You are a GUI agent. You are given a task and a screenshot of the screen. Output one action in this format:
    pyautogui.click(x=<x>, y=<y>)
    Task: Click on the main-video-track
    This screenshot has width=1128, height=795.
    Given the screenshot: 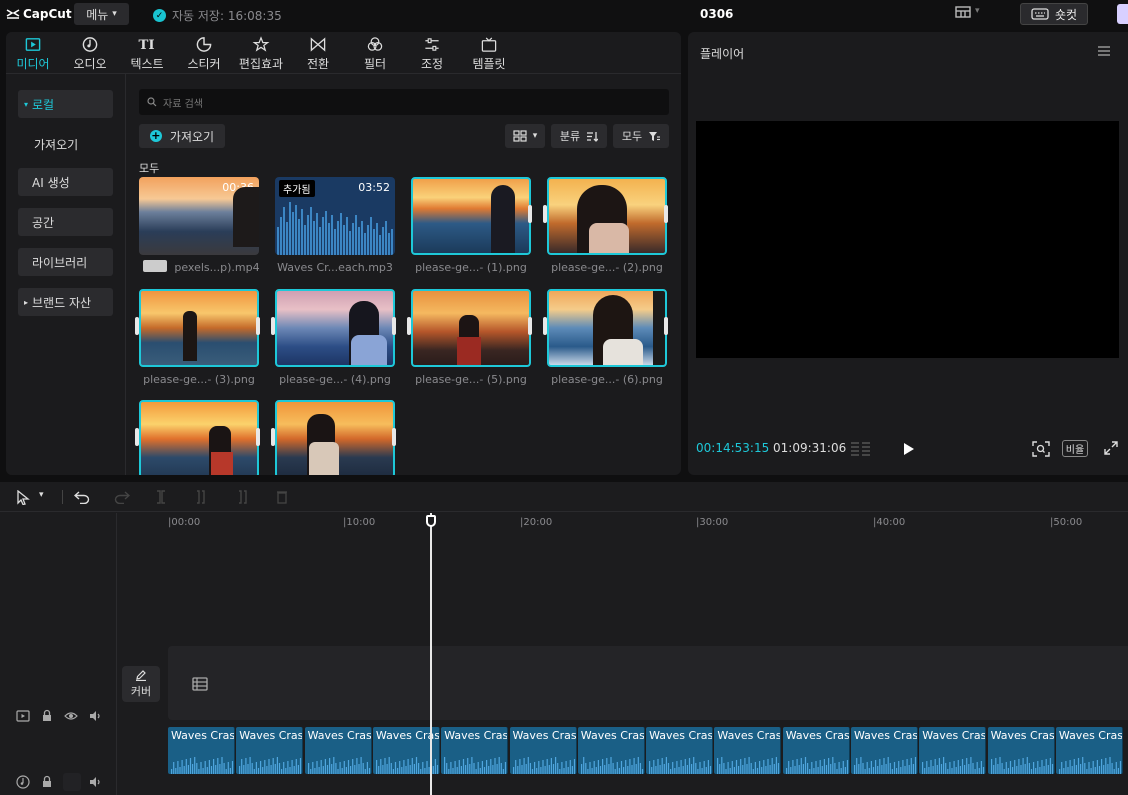 What is the action you would take?
    pyautogui.click(x=648, y=683)
    